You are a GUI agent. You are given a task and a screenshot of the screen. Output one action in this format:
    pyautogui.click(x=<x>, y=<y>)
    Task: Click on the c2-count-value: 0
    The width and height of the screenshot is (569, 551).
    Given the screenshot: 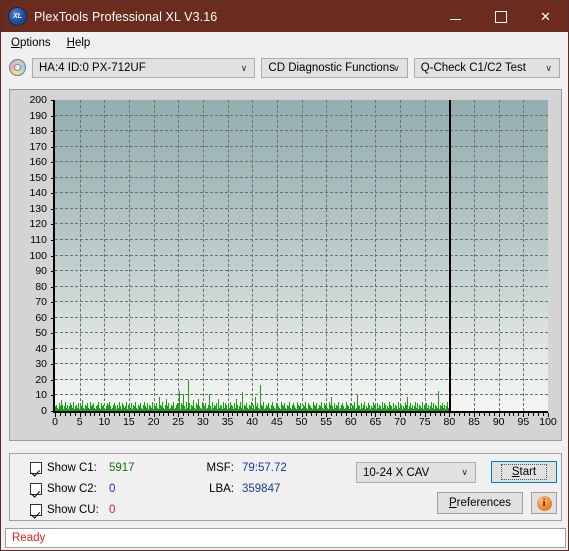 What is the action you would take?
    pyautogui.click(x=112, y=489)
    